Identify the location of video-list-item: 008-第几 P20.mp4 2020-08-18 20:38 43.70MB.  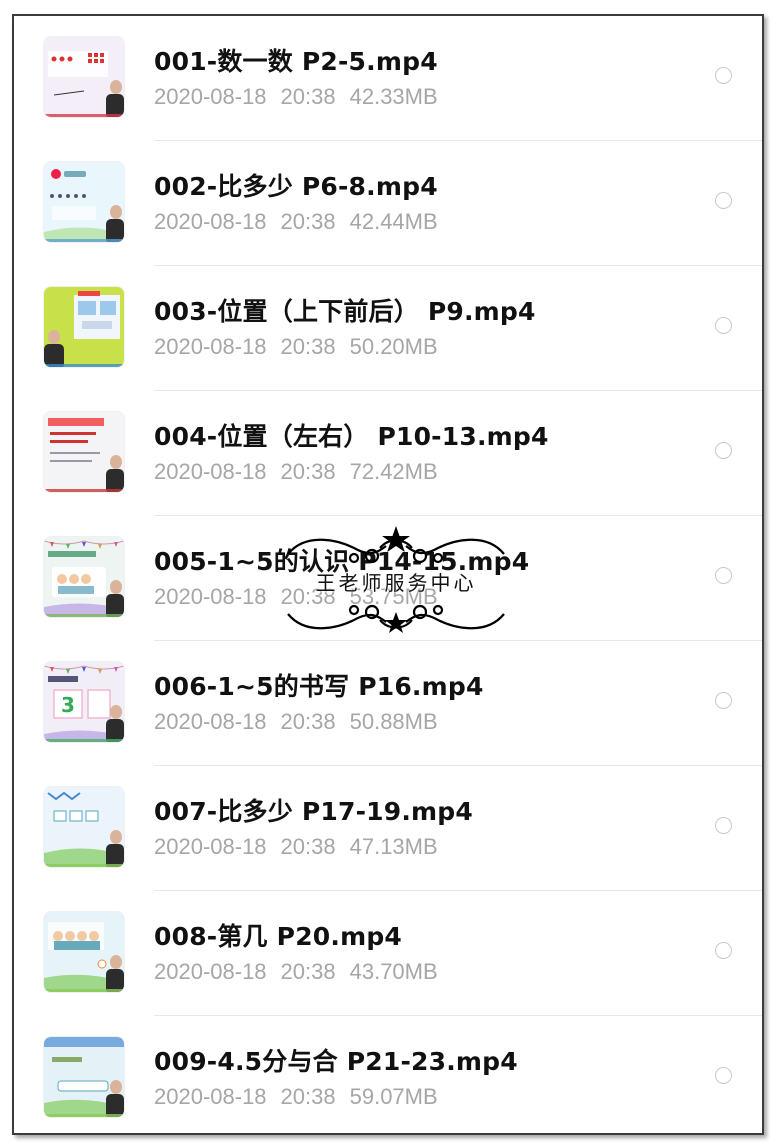
(388, 953).